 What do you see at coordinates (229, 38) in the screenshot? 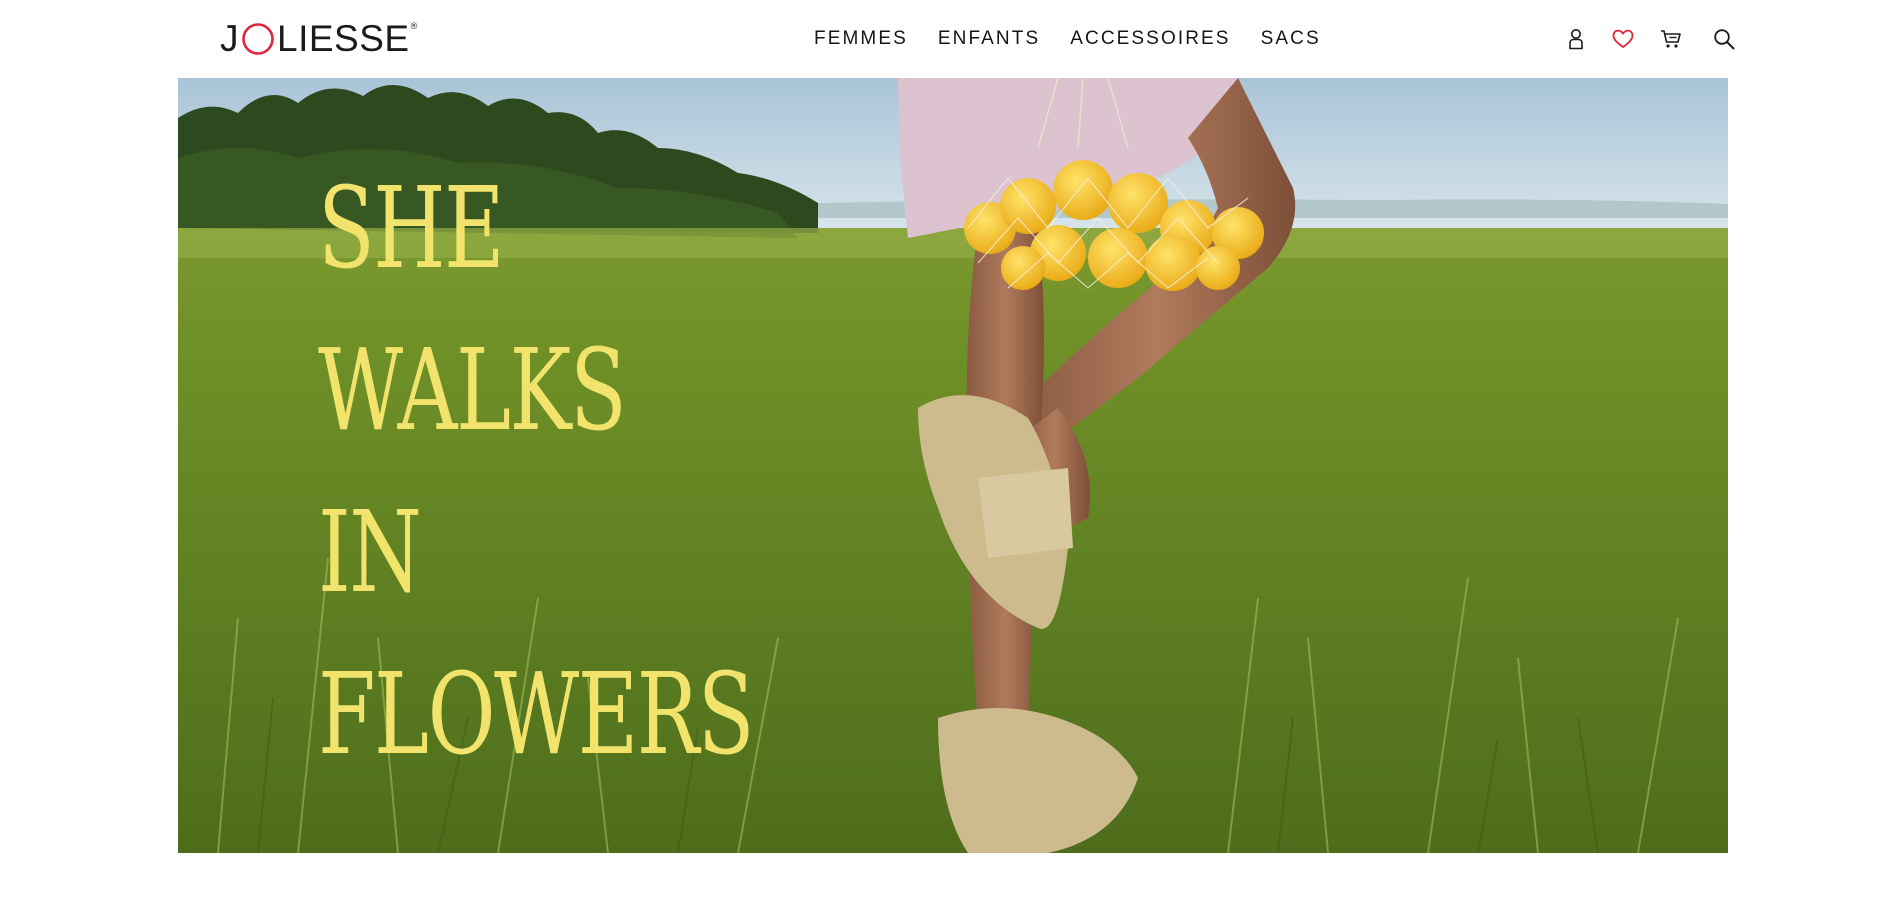
I see `logo-letter-j: J` at bounding box center [229, 38].